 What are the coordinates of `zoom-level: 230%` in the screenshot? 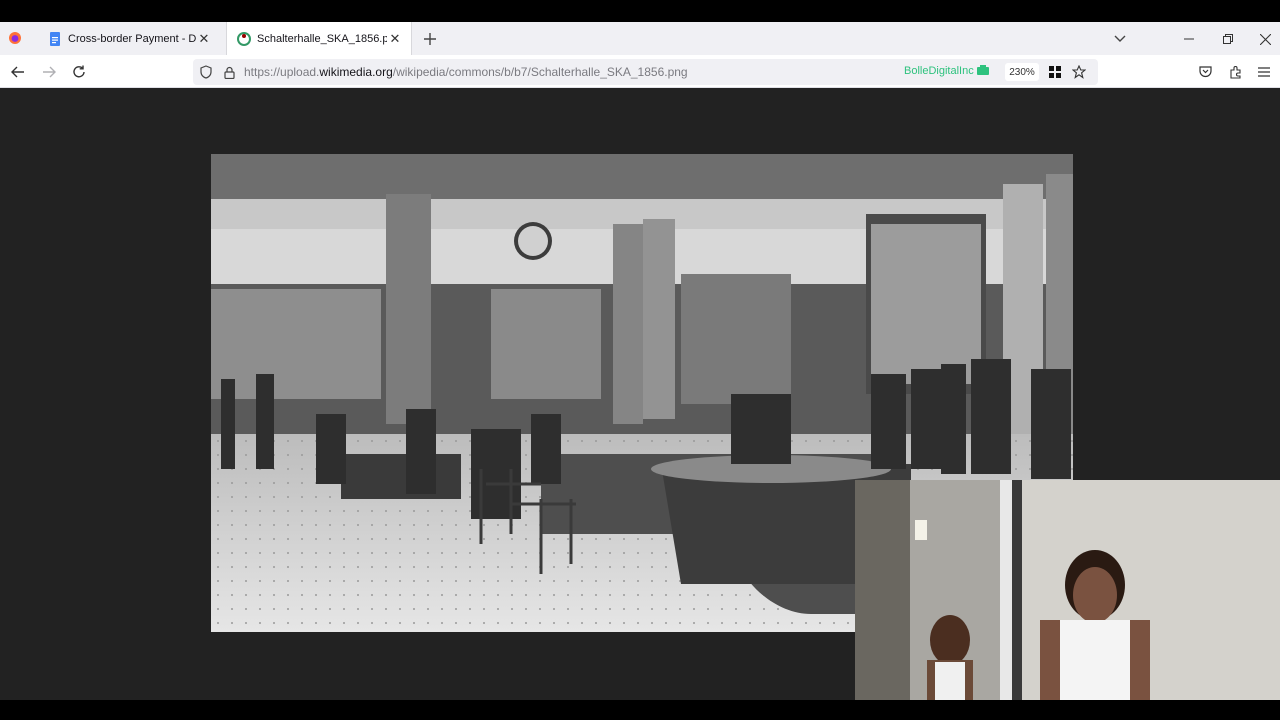 It's located at (1022, 72).